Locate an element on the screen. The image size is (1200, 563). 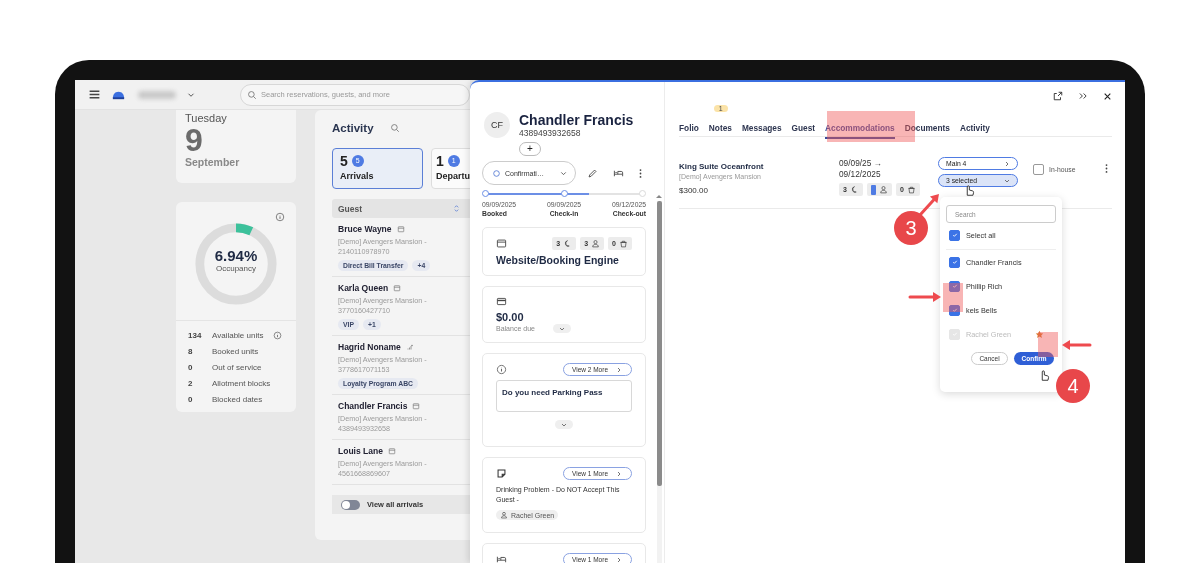
bars-icon is located at coordinates (409, 347).